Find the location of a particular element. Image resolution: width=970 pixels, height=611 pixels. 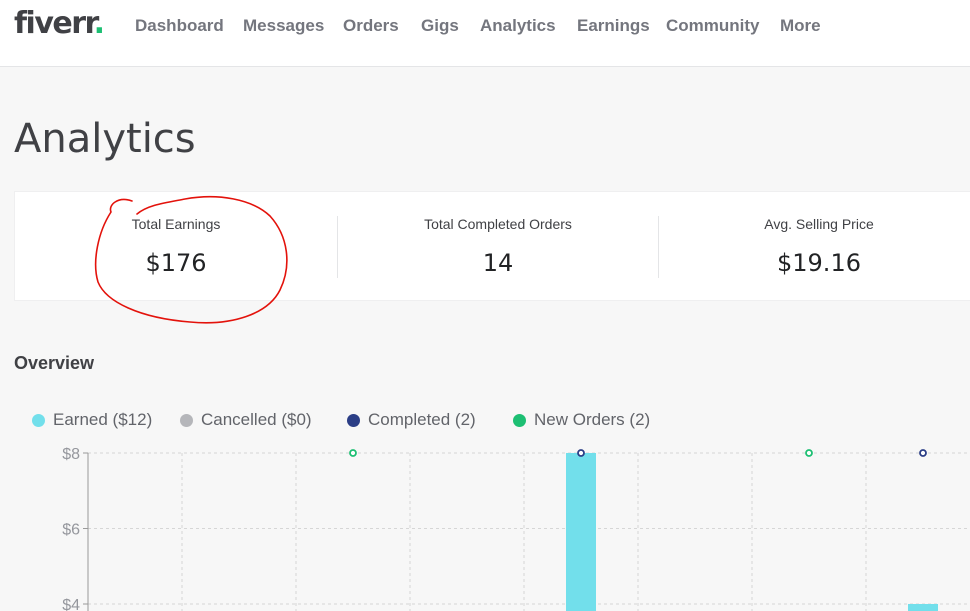

y-tick-label: $6 is located at coordinates (71, 530).